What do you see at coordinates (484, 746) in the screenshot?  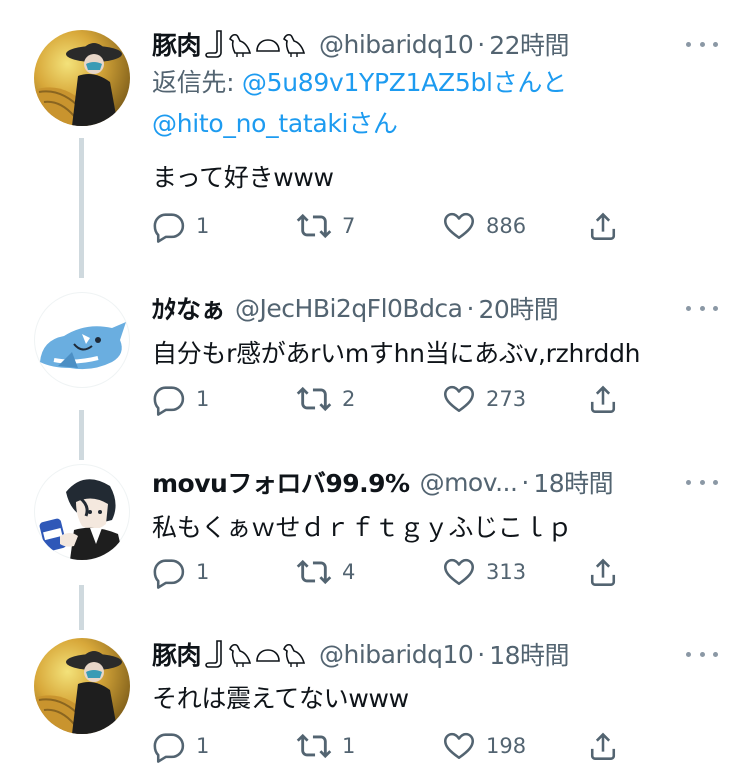 I see `like-button: 198` at bounding box center [484, 746].